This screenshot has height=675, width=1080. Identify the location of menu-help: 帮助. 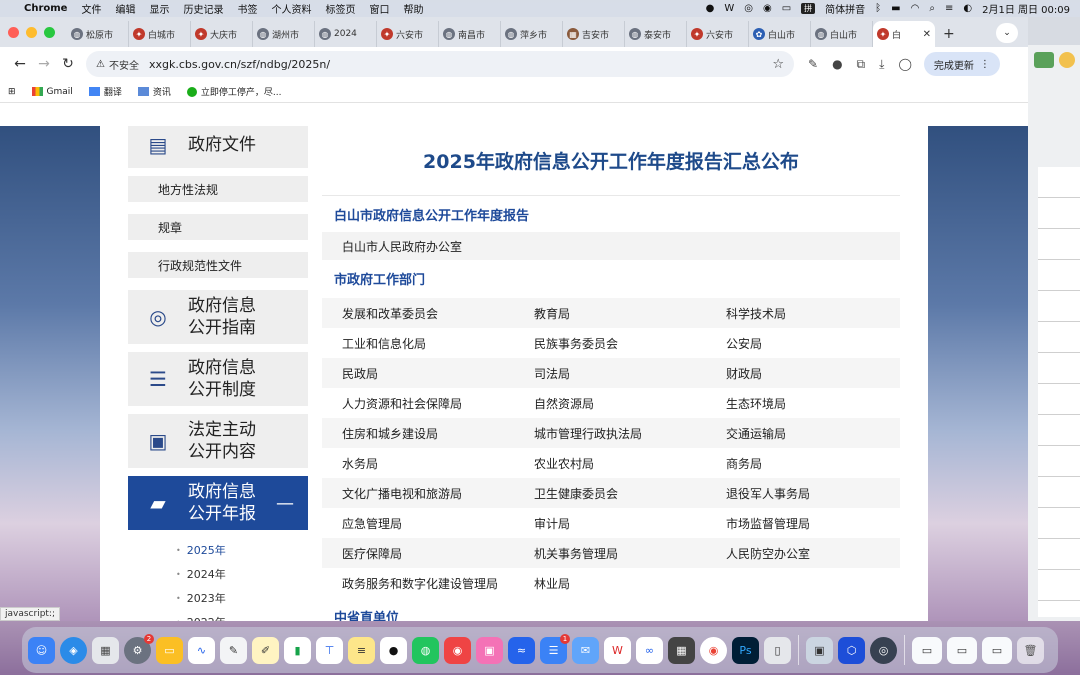
(413, 8).